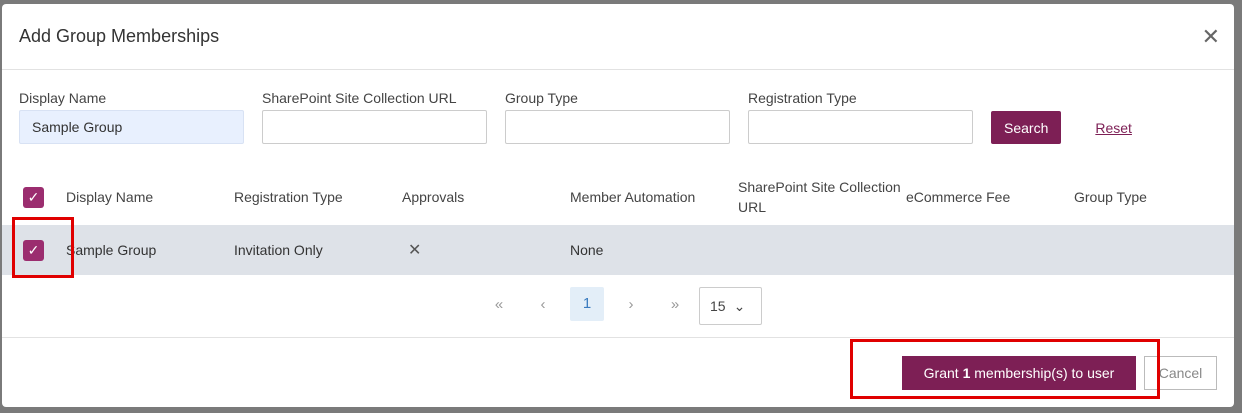 The height and width of the screenshot is (413, 1242). I want to click on col-display-name: Display Name, so click(150, 197).